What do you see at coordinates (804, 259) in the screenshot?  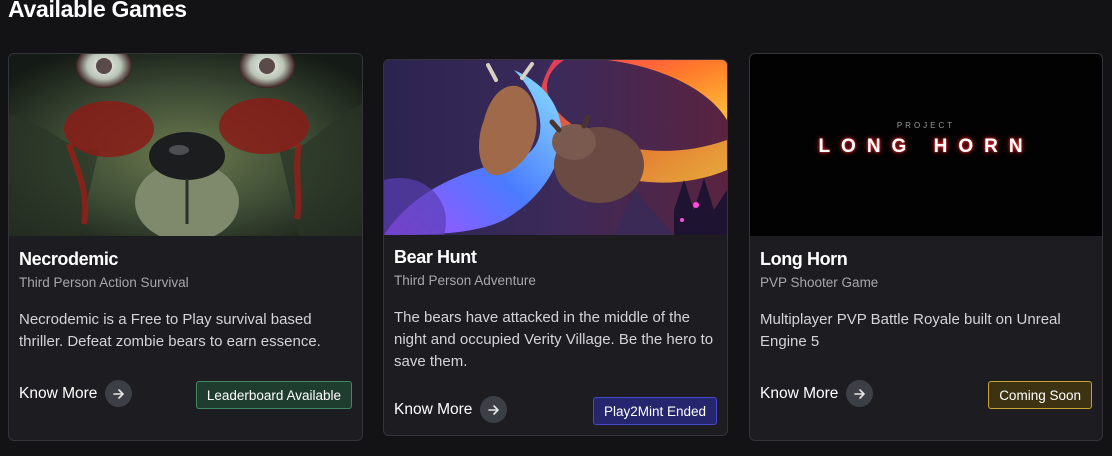 I see `game-title: Long Horn` at bounding box center [804, 259].